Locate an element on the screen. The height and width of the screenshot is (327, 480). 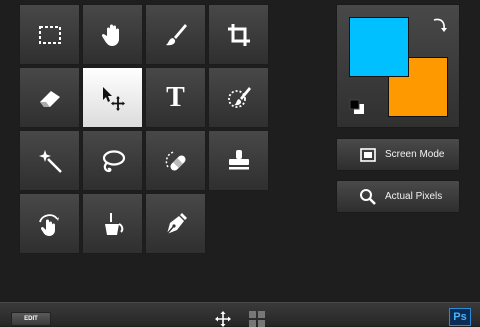
smudge-tool is located at coordinates (49, 223).